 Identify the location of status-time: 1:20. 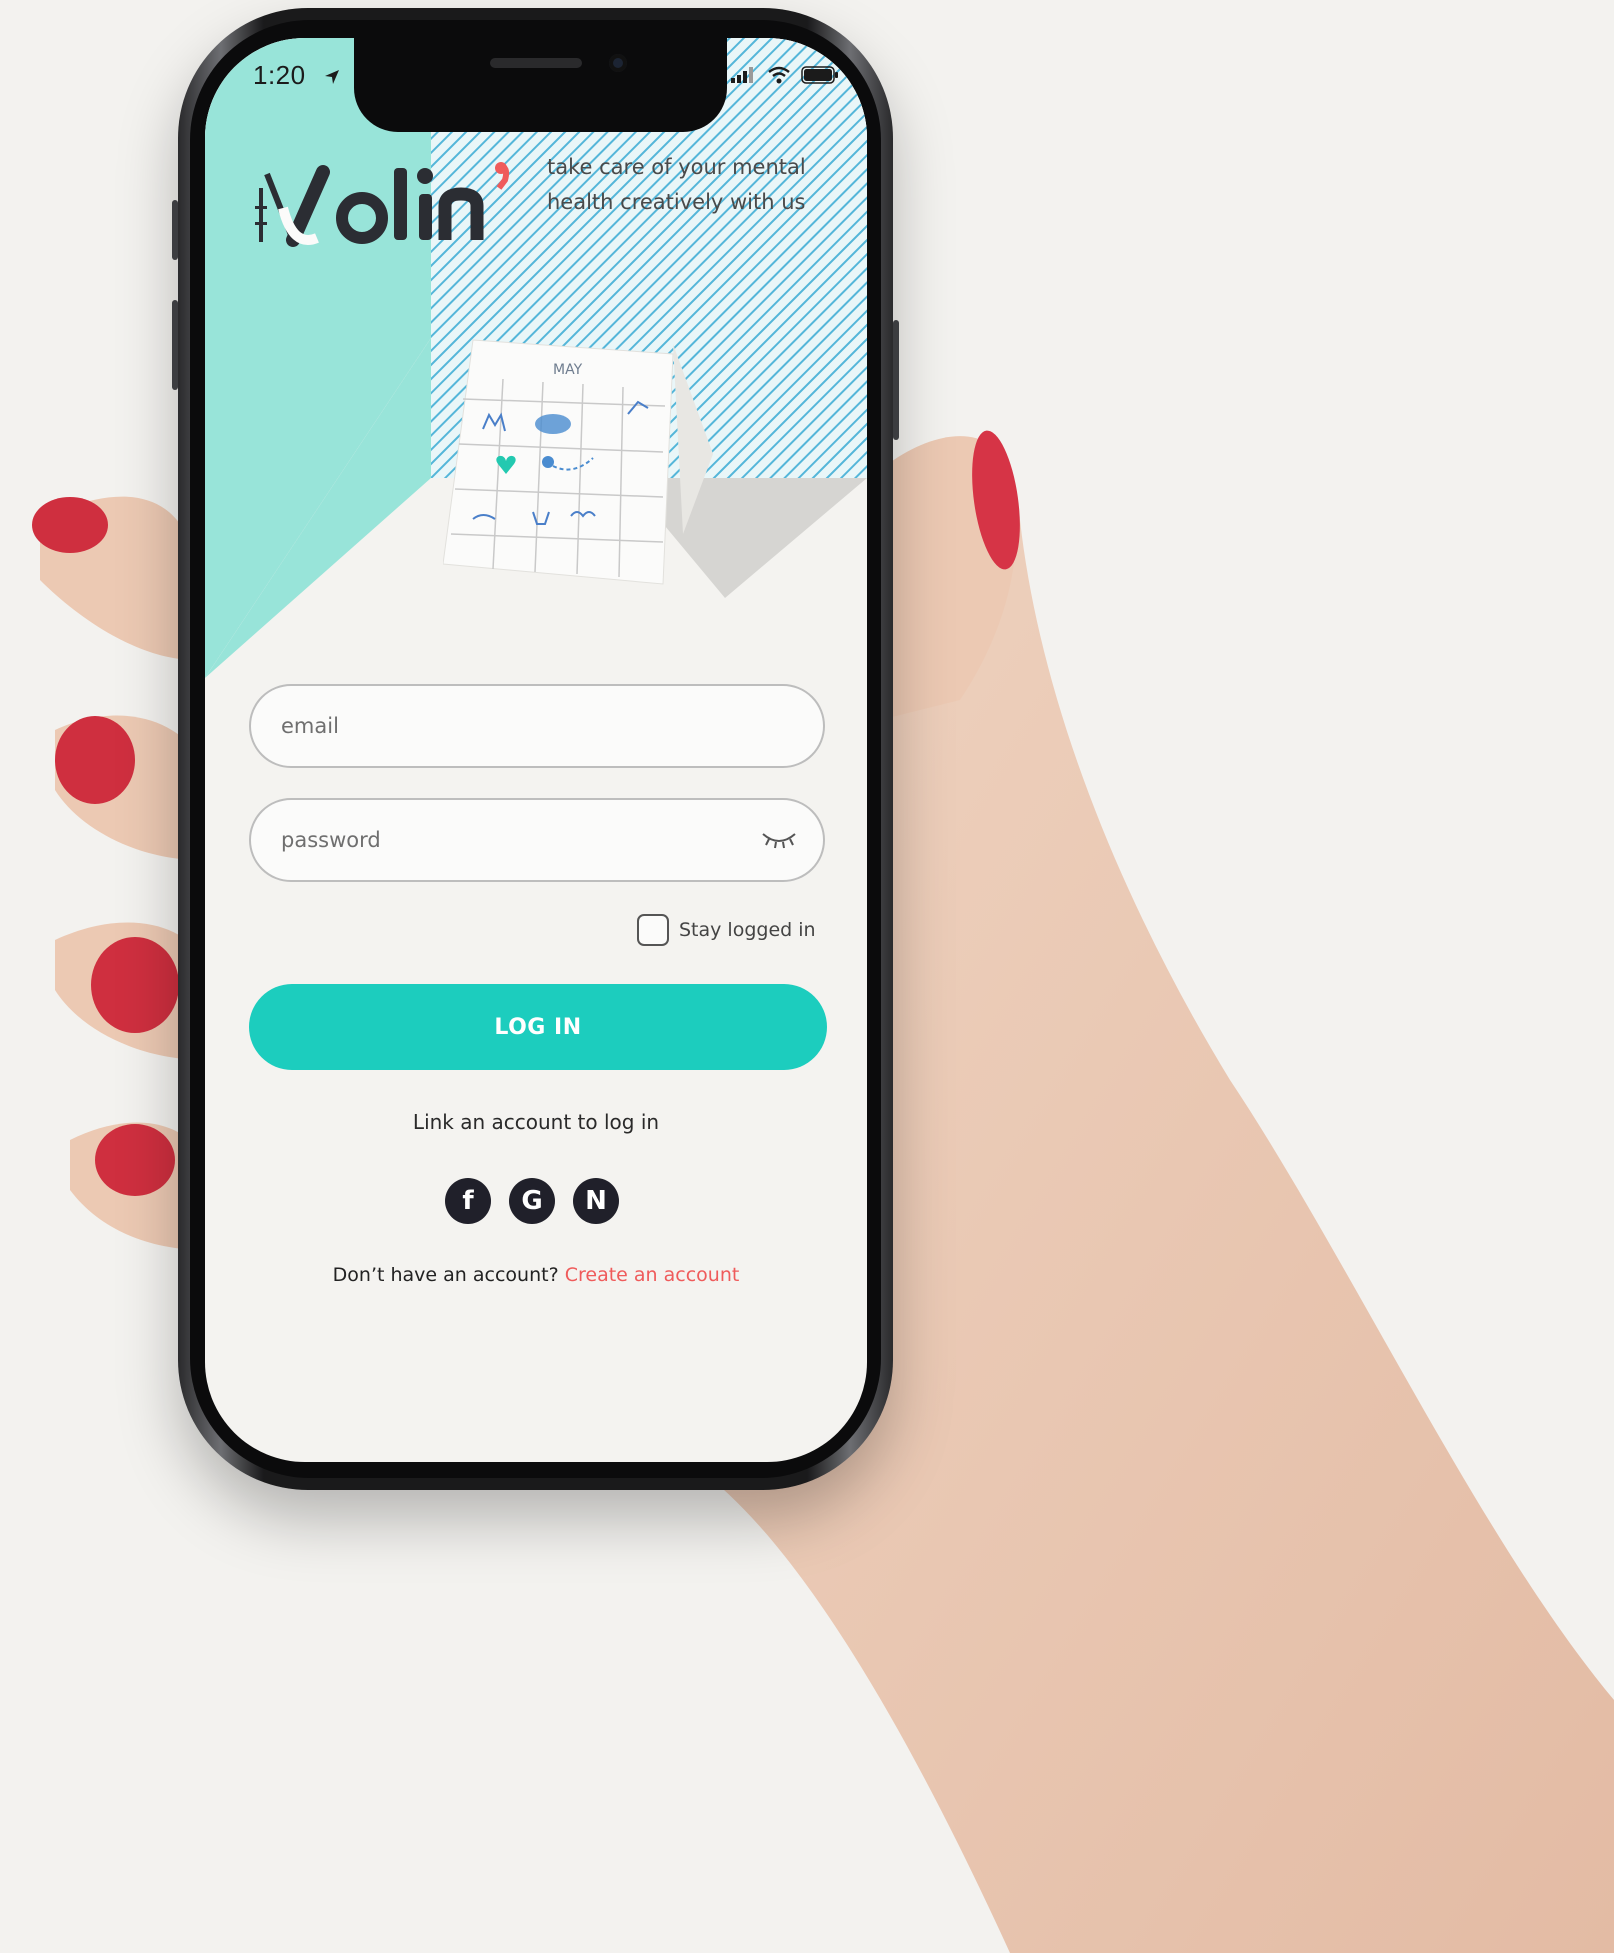
(297, 75).